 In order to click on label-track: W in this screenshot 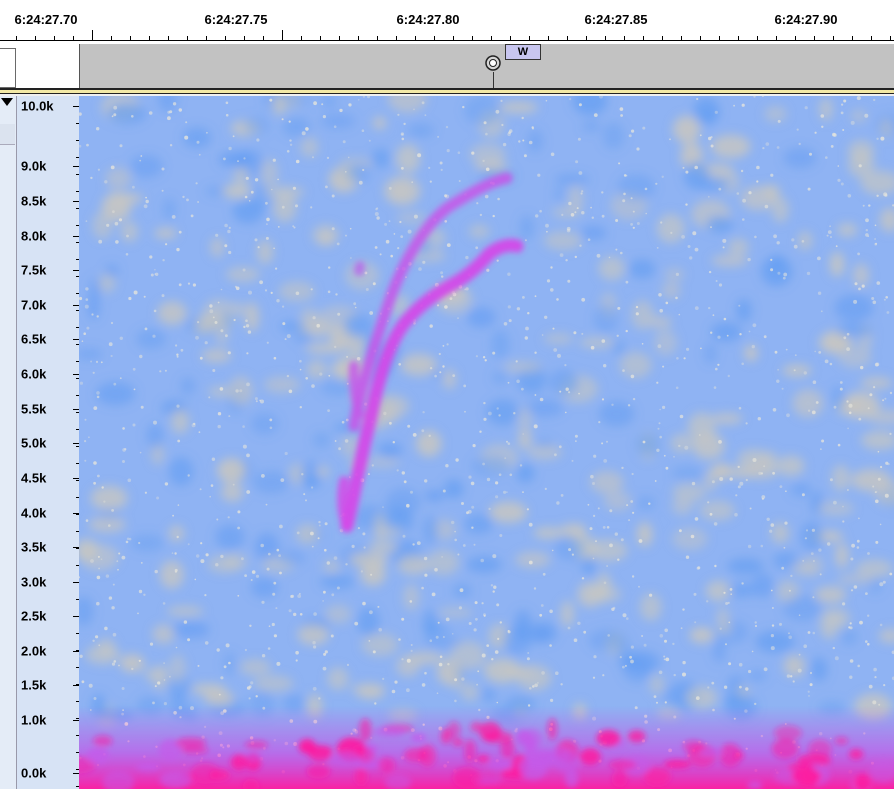, I will do `click(447, 66)`.